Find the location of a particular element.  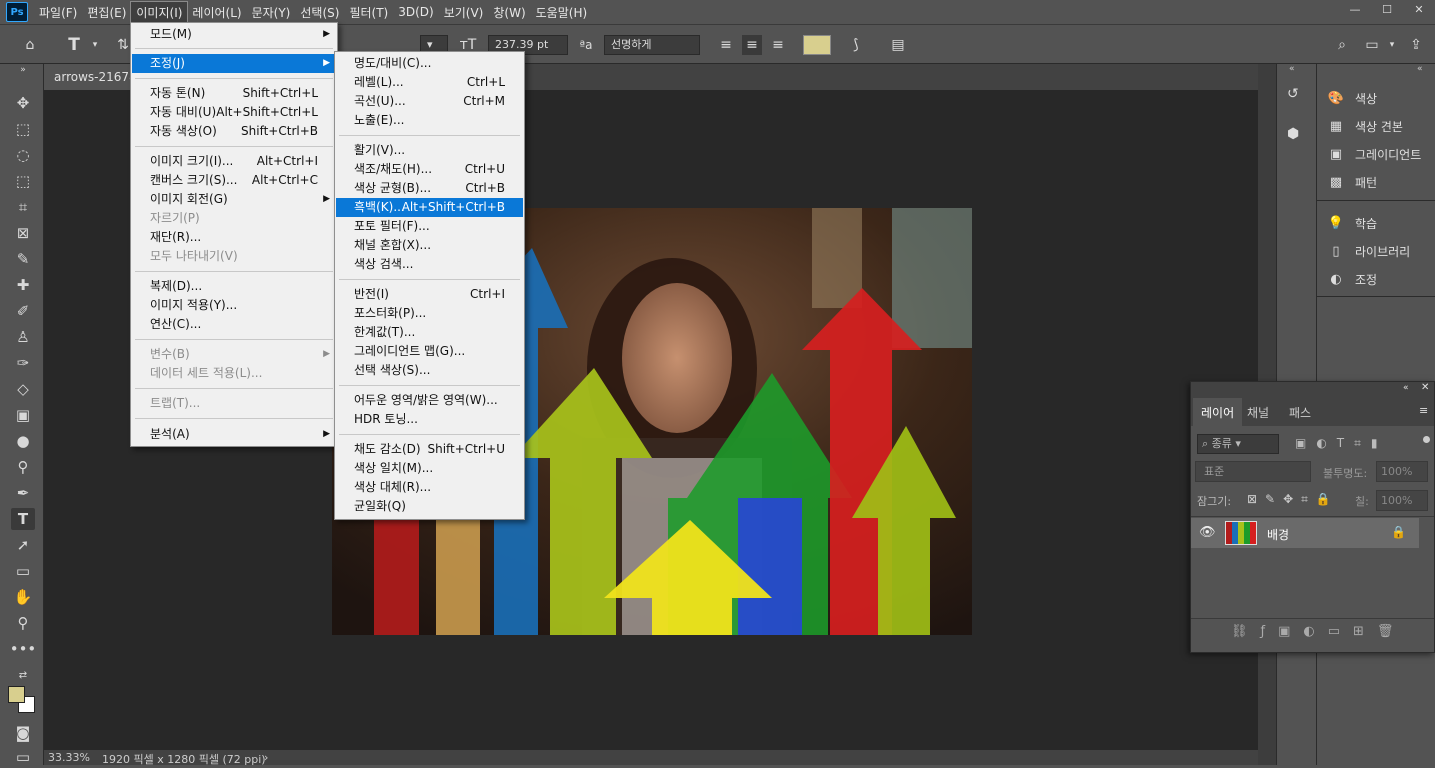

eyedropper-tool-icon: ✎ is located at coordinates (23, 259).